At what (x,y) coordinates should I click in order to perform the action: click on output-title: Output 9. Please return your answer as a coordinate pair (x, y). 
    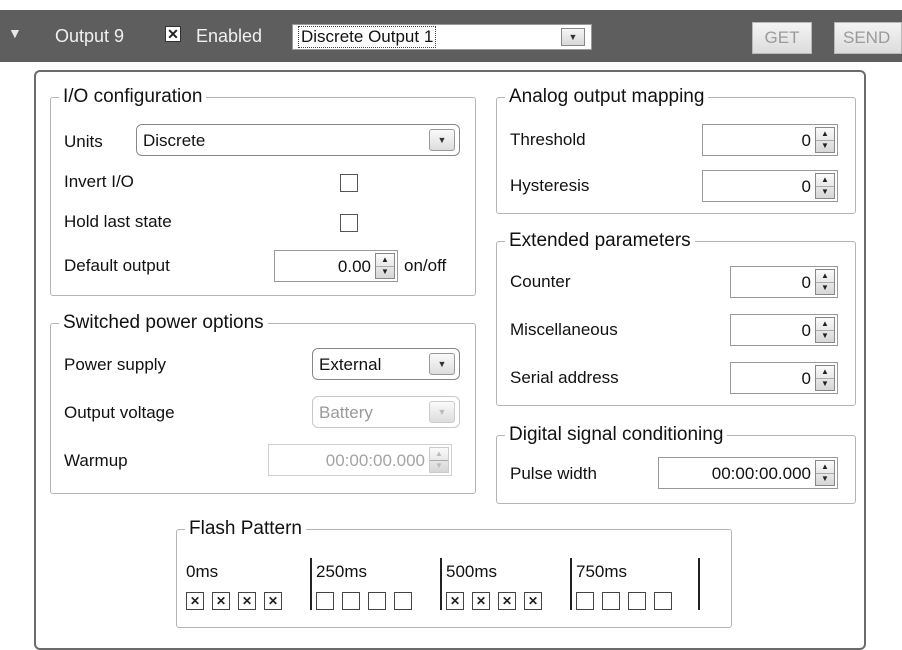
    Looking at the image, I should click on (90, 36).